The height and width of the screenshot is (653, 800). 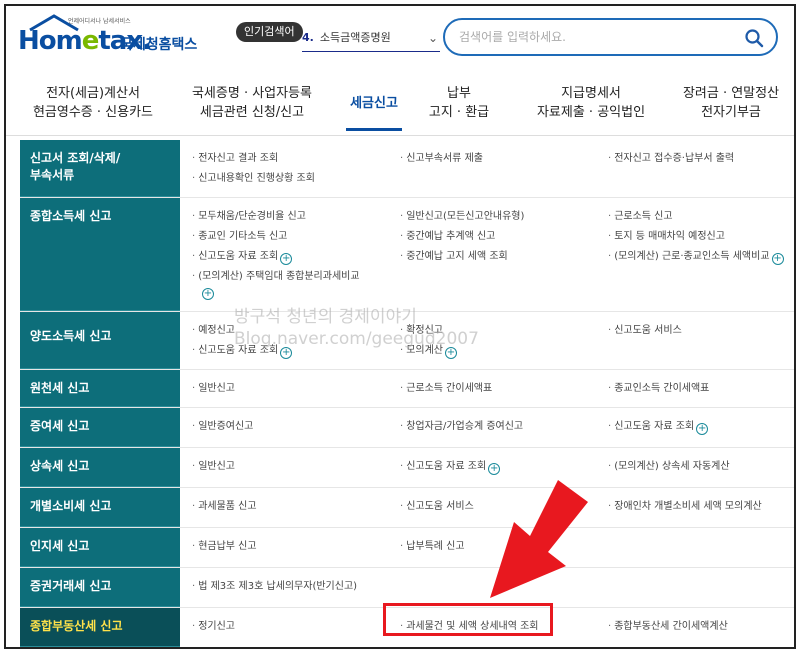 I want to click on menu-link: 예정신고, so click(x=213, y=331).